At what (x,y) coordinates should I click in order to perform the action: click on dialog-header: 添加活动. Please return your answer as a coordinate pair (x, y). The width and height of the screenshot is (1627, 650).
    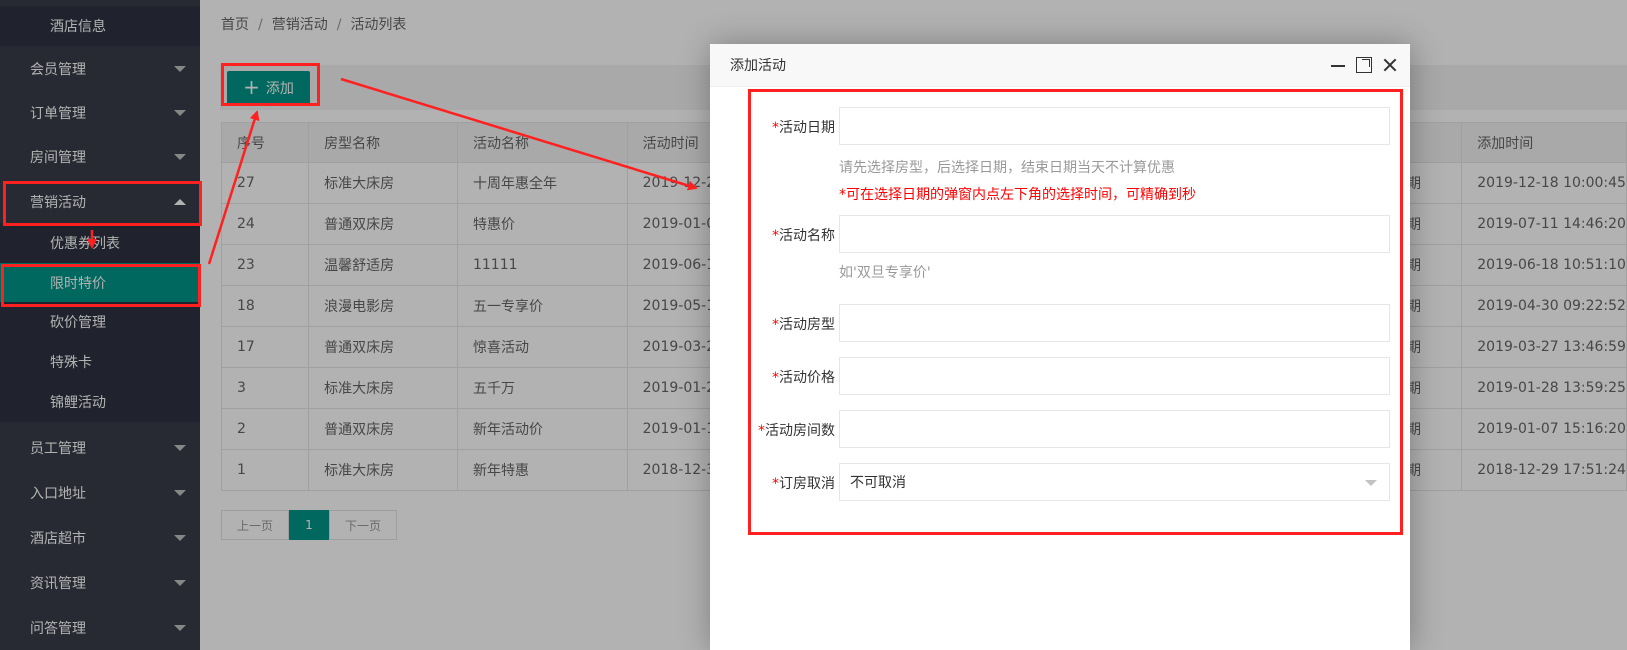
    Looking at the image, I should click on (1060, 65).